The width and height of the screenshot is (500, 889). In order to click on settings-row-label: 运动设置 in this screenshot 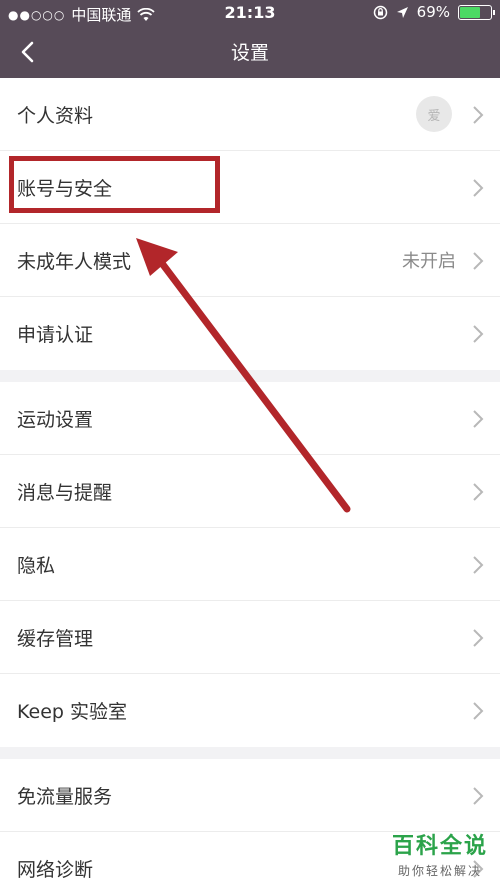, I will do `click(55, 419)`.